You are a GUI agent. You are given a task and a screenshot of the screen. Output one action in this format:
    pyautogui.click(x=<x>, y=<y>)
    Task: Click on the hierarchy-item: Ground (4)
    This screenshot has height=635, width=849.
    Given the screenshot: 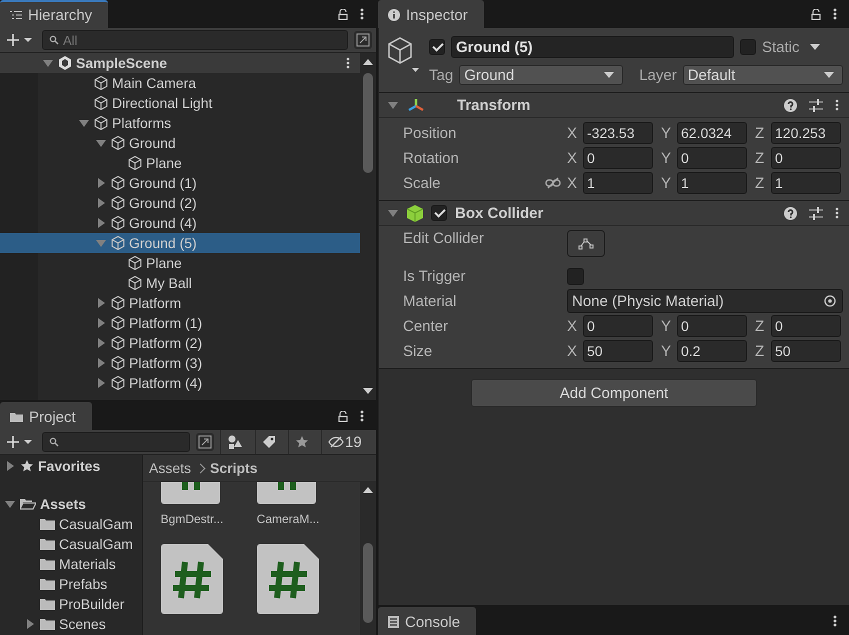 What is the action you would take?
    pyautogui.click(x=180, y=223)
    